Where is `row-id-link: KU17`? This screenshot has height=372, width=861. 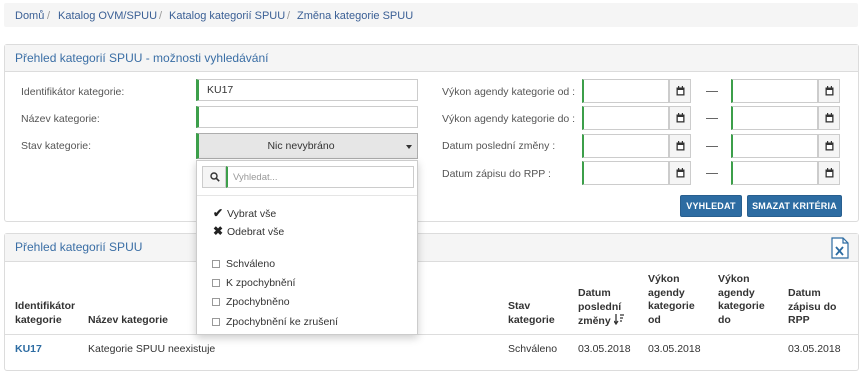 row-id-link: KU17 is located at coordinates (28, 349).